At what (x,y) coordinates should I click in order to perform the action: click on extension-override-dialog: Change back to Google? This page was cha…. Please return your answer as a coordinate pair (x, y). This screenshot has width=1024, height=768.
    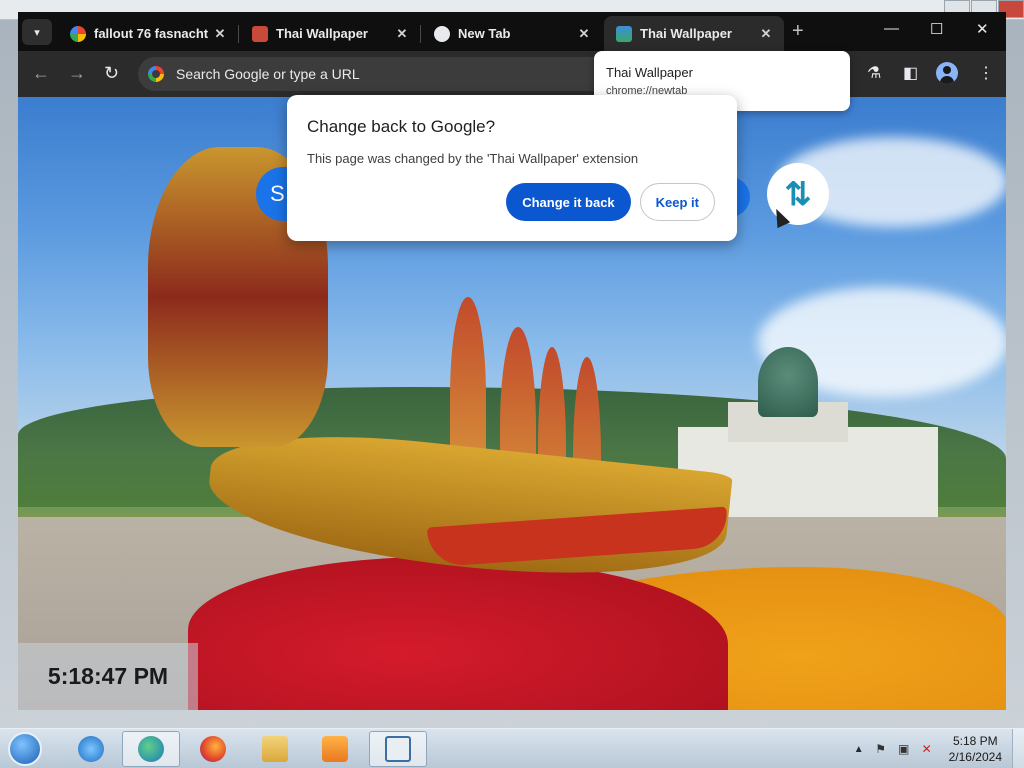
    Looking at the image, I should click on (512, 168).